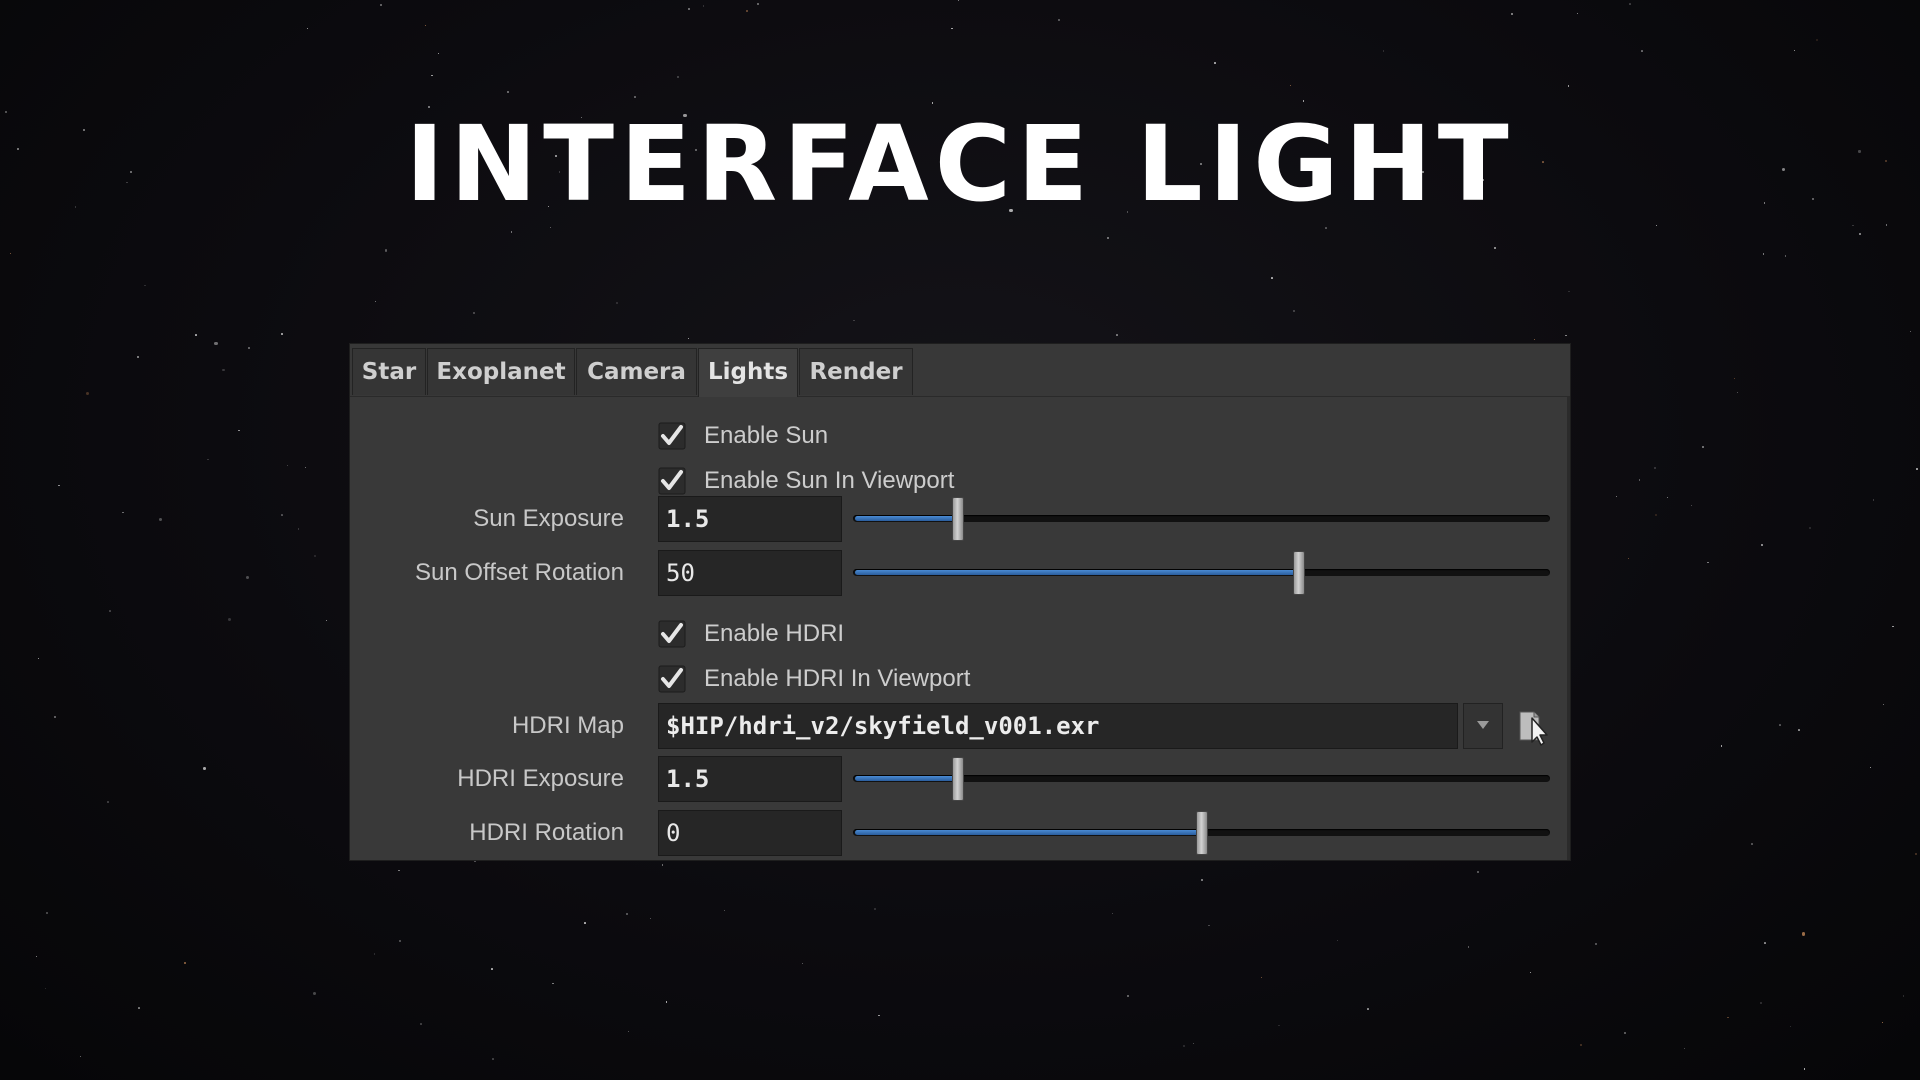 The width and height of the screenshot is (1920, 1080). What do you see at coordinates (750, 833) in the screenshot?
I see `hdri-rotation-field: 0` at bounding box center [750, 833].